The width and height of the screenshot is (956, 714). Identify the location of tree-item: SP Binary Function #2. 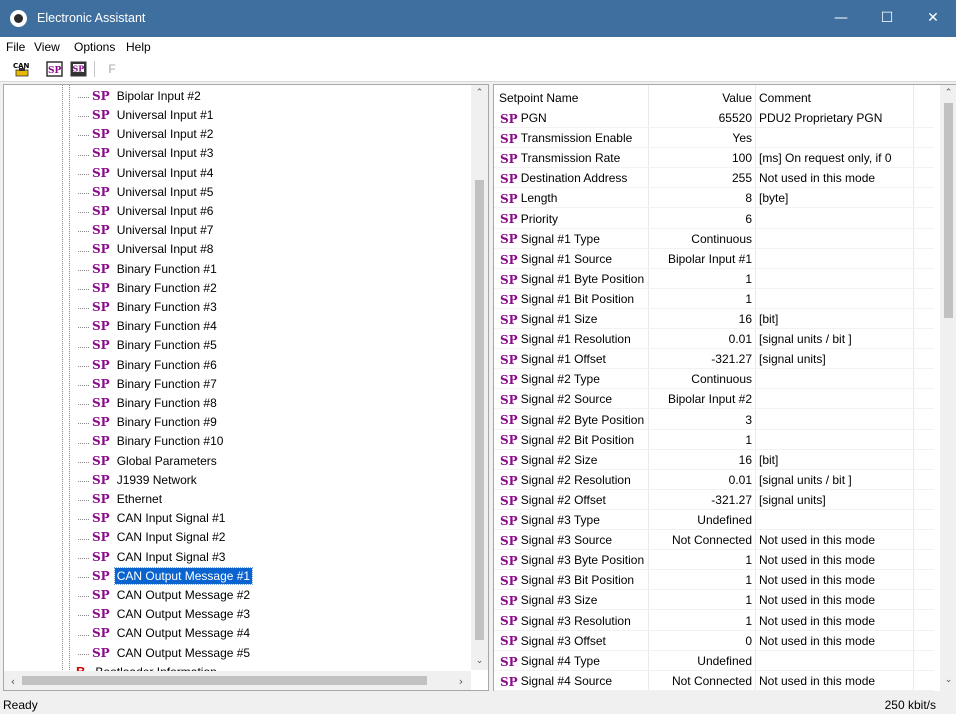
(148, 289).